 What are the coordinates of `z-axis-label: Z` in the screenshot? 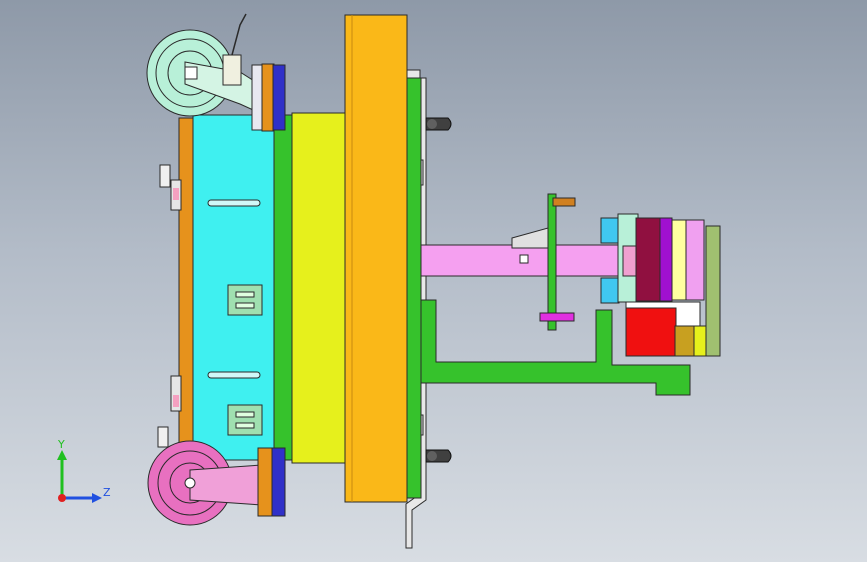 It's located at (107, 492).